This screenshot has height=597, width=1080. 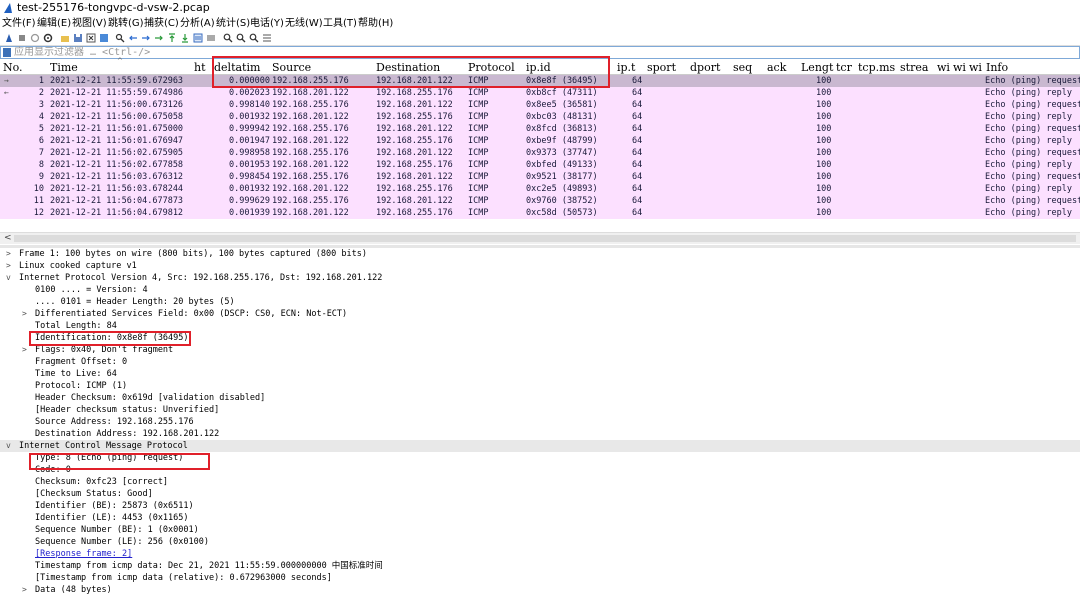 I want to click on last-packet-icon, so click(x=185, y=38).